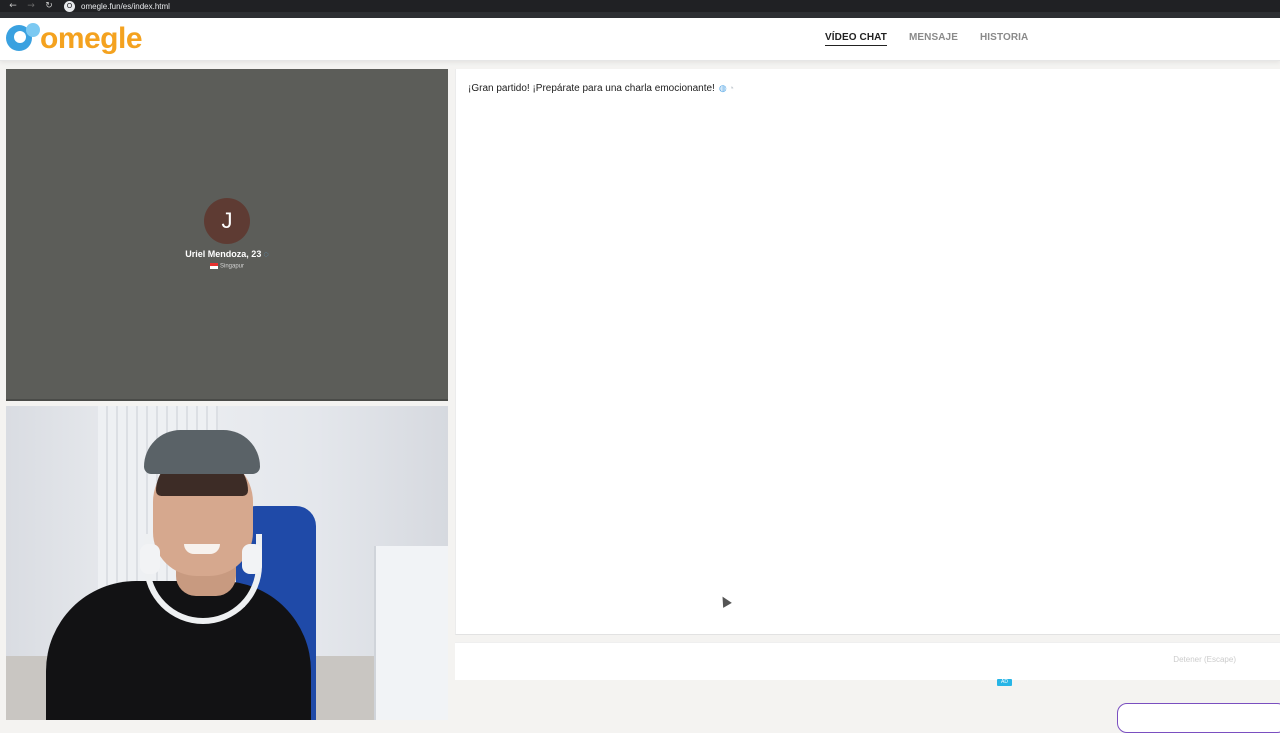 The height and width of the screenshot is (733, 1280). Describe the element at coordinates (725, 601) in the screenshot. I see `mouse-cursor-icon` at that location.